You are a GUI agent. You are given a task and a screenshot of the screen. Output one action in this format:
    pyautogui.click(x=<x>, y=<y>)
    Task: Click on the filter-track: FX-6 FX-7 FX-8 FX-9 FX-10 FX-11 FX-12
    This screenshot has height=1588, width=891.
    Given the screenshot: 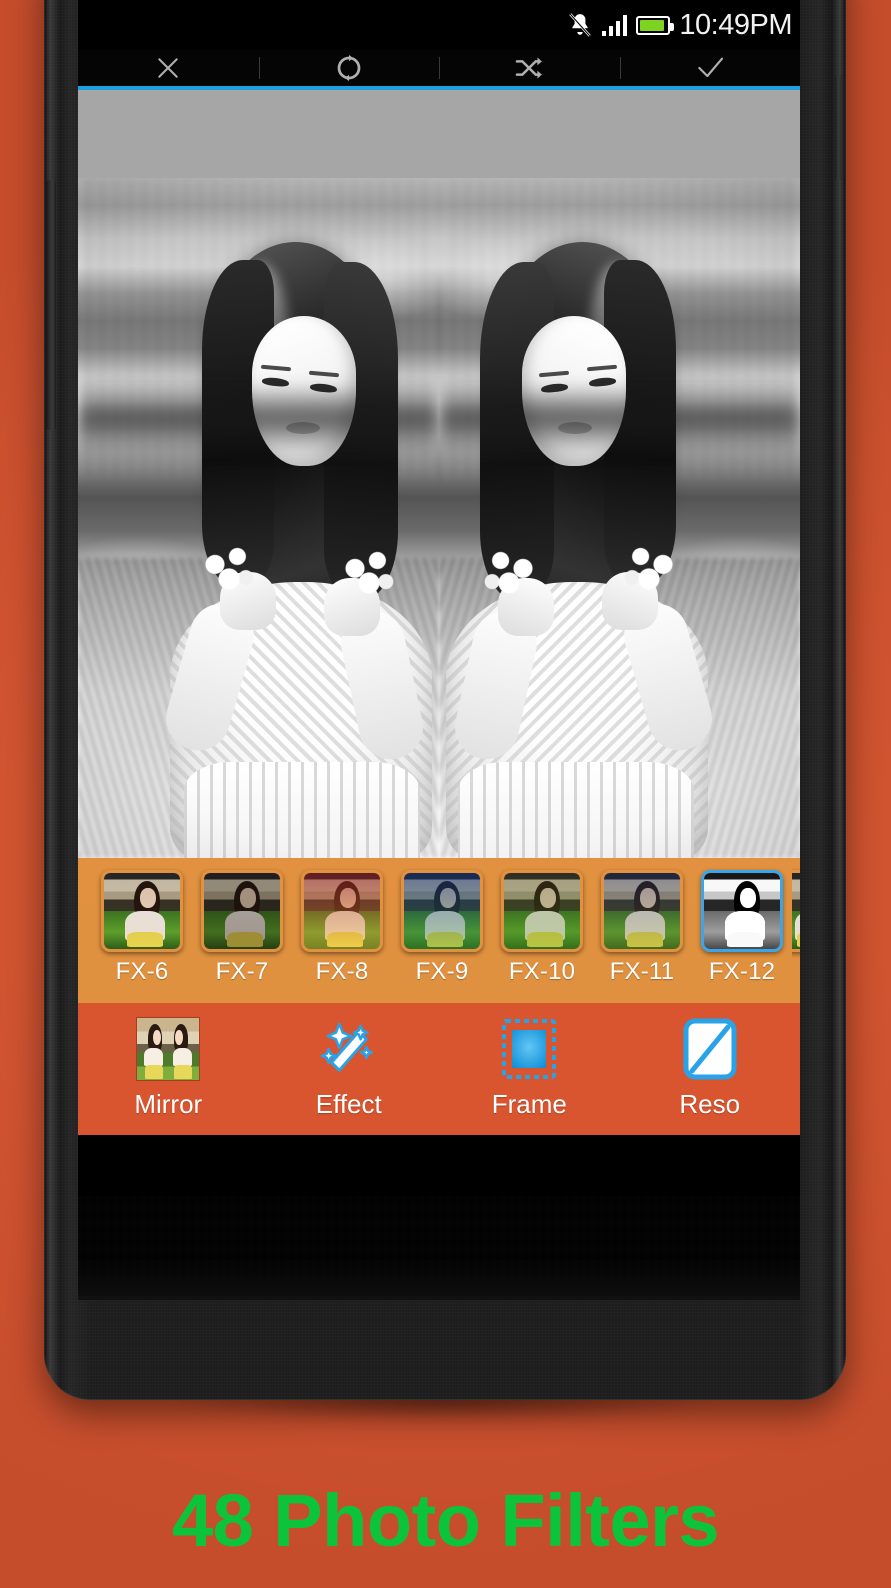 What is the action you would take?
    pyautogui.click(x=439, y=930)
    